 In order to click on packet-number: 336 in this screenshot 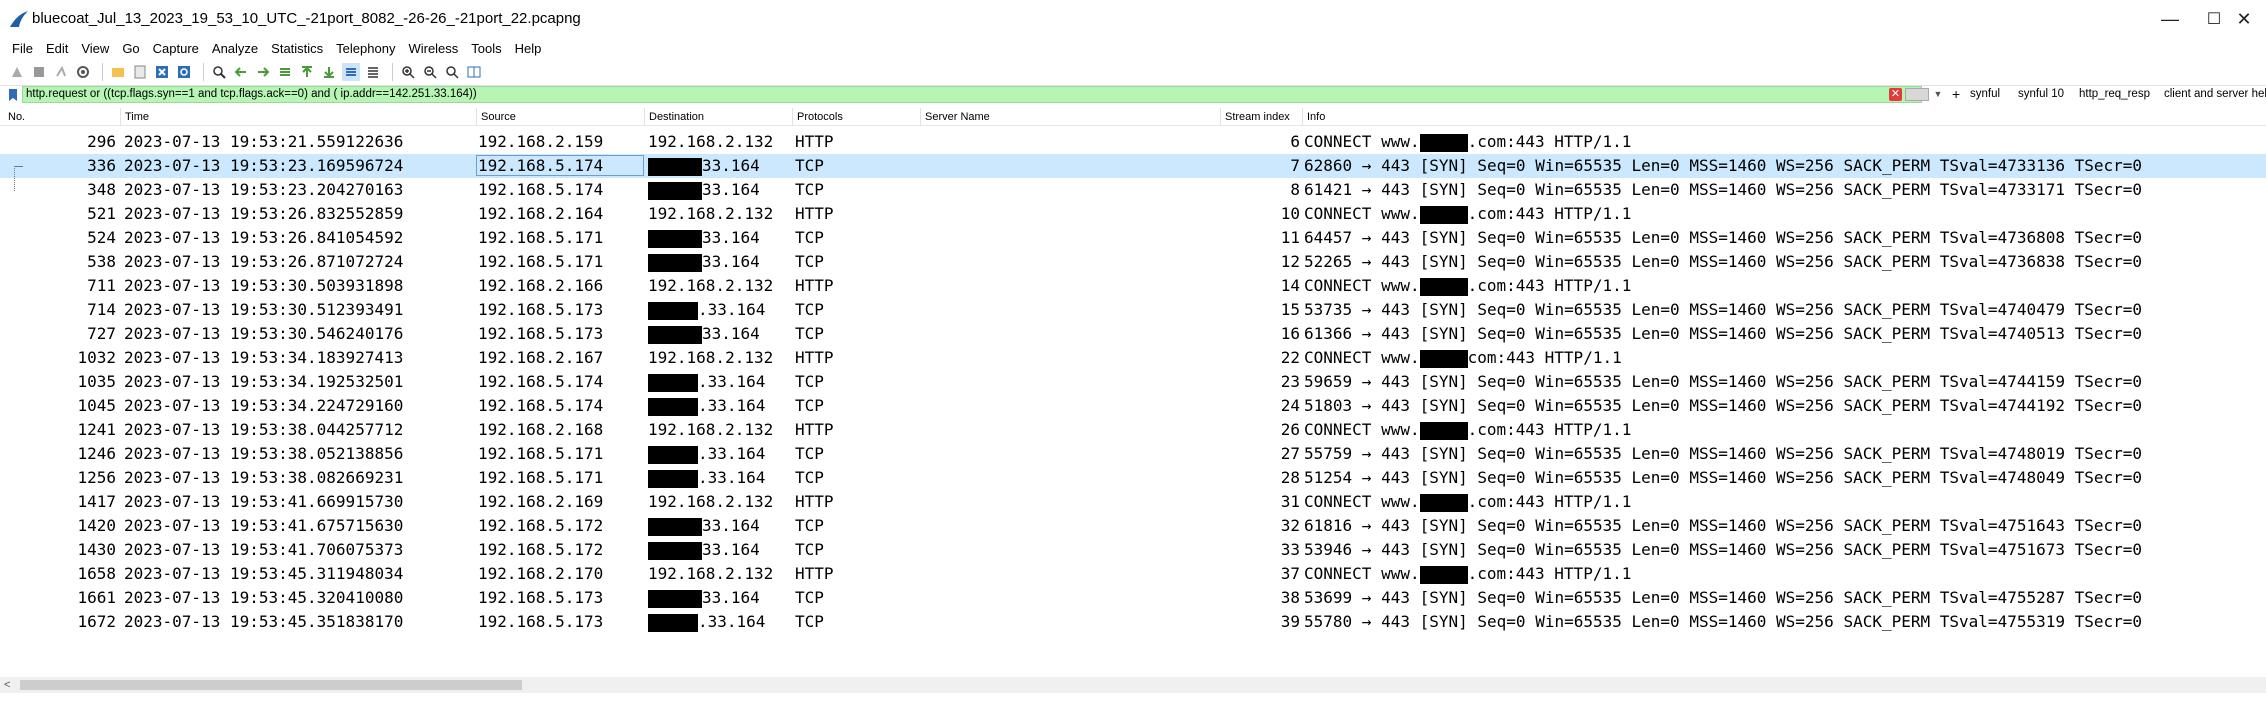, I will do `click(101, 165)`.